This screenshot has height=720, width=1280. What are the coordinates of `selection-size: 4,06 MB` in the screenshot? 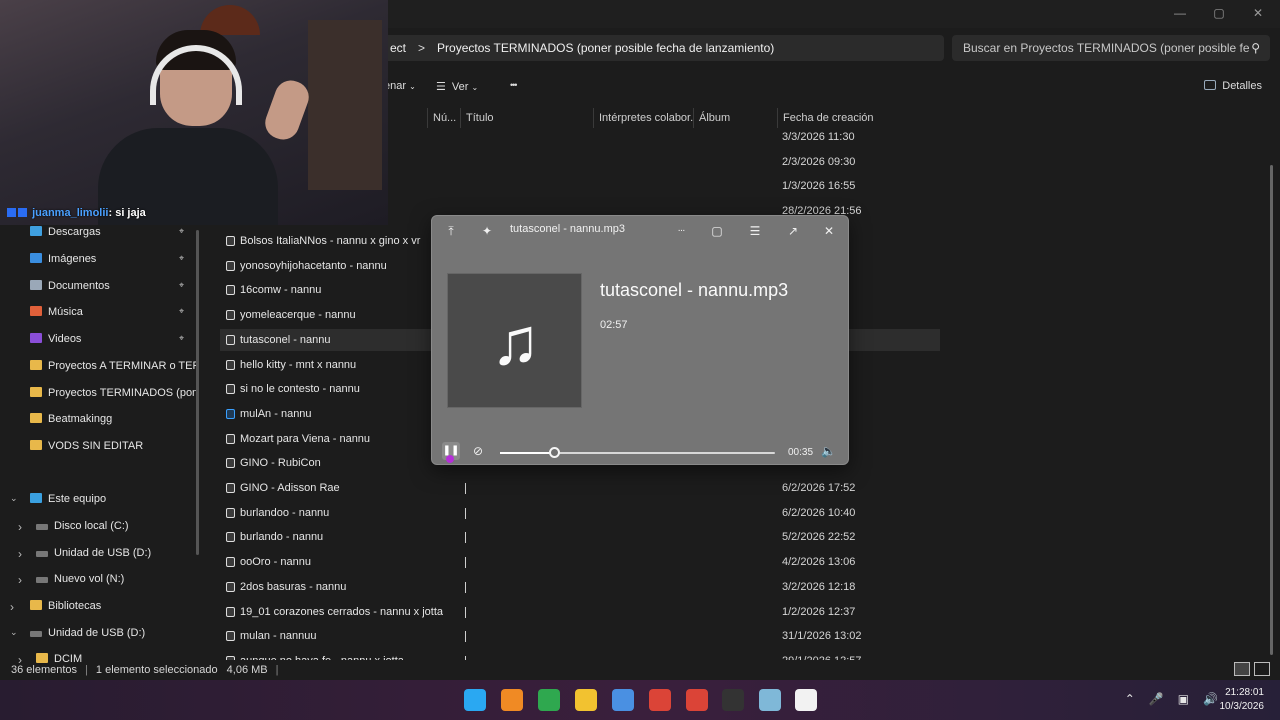 It's located at (247, 670).